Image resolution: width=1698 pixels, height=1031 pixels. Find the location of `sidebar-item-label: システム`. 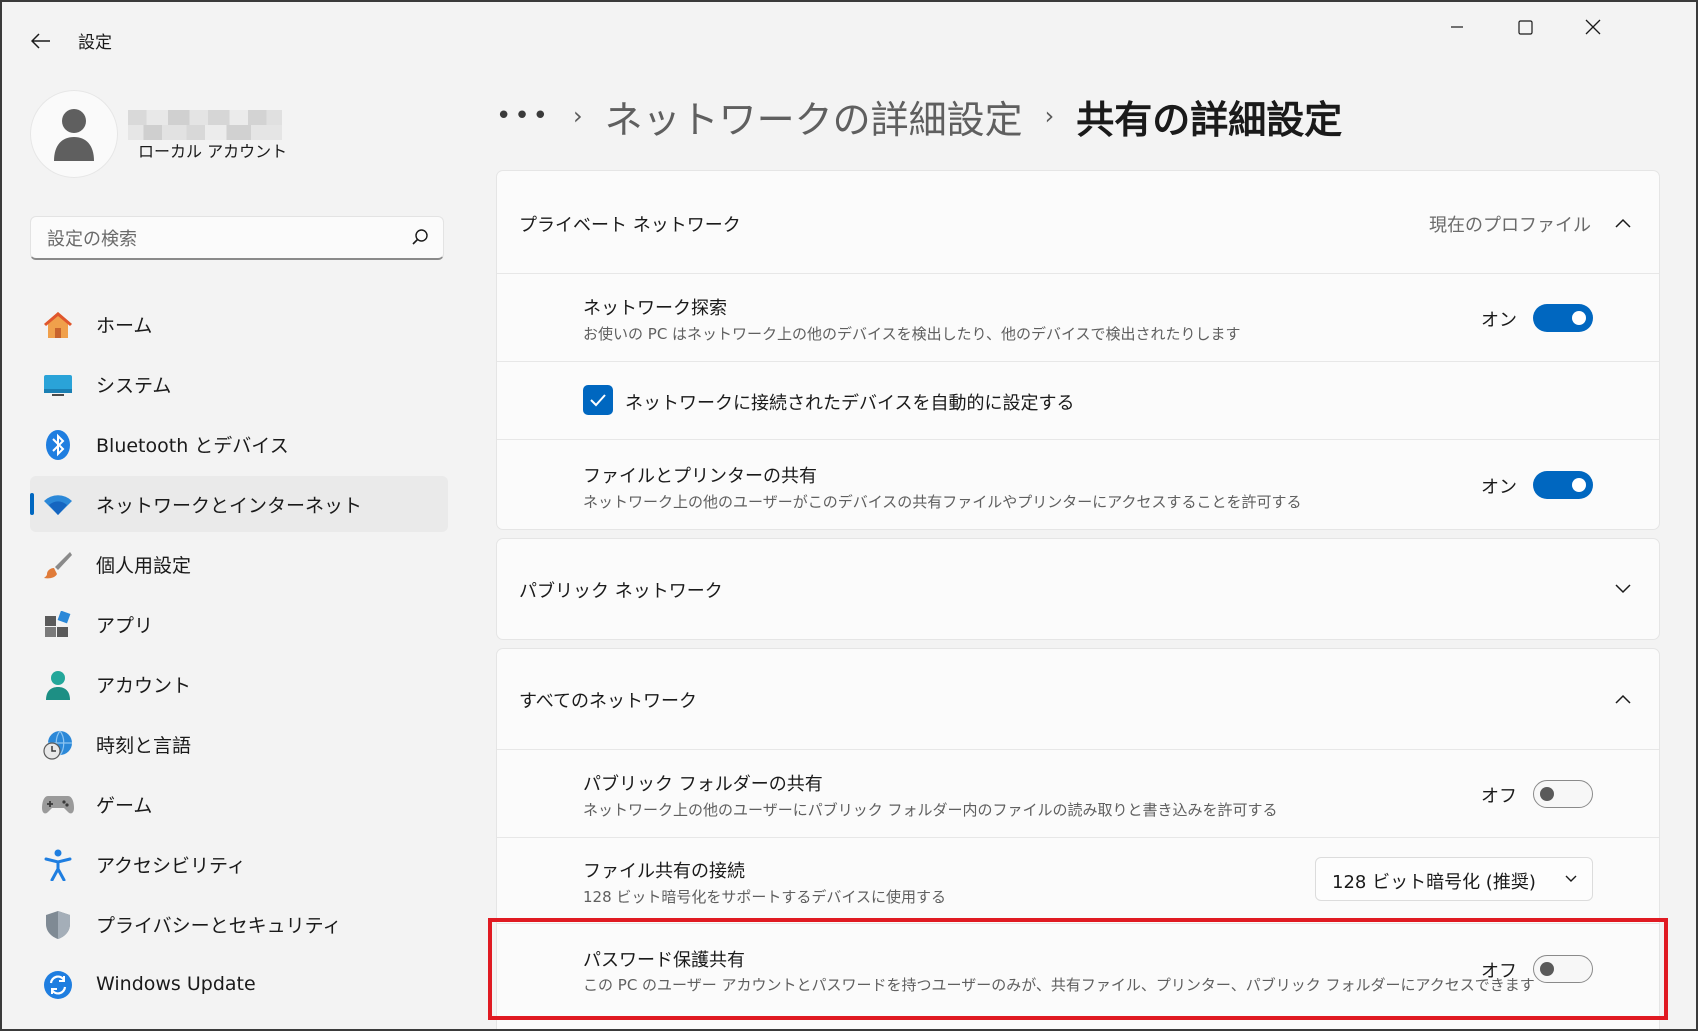

sidebar-item-label: システム is located at coordinates (134, 385).